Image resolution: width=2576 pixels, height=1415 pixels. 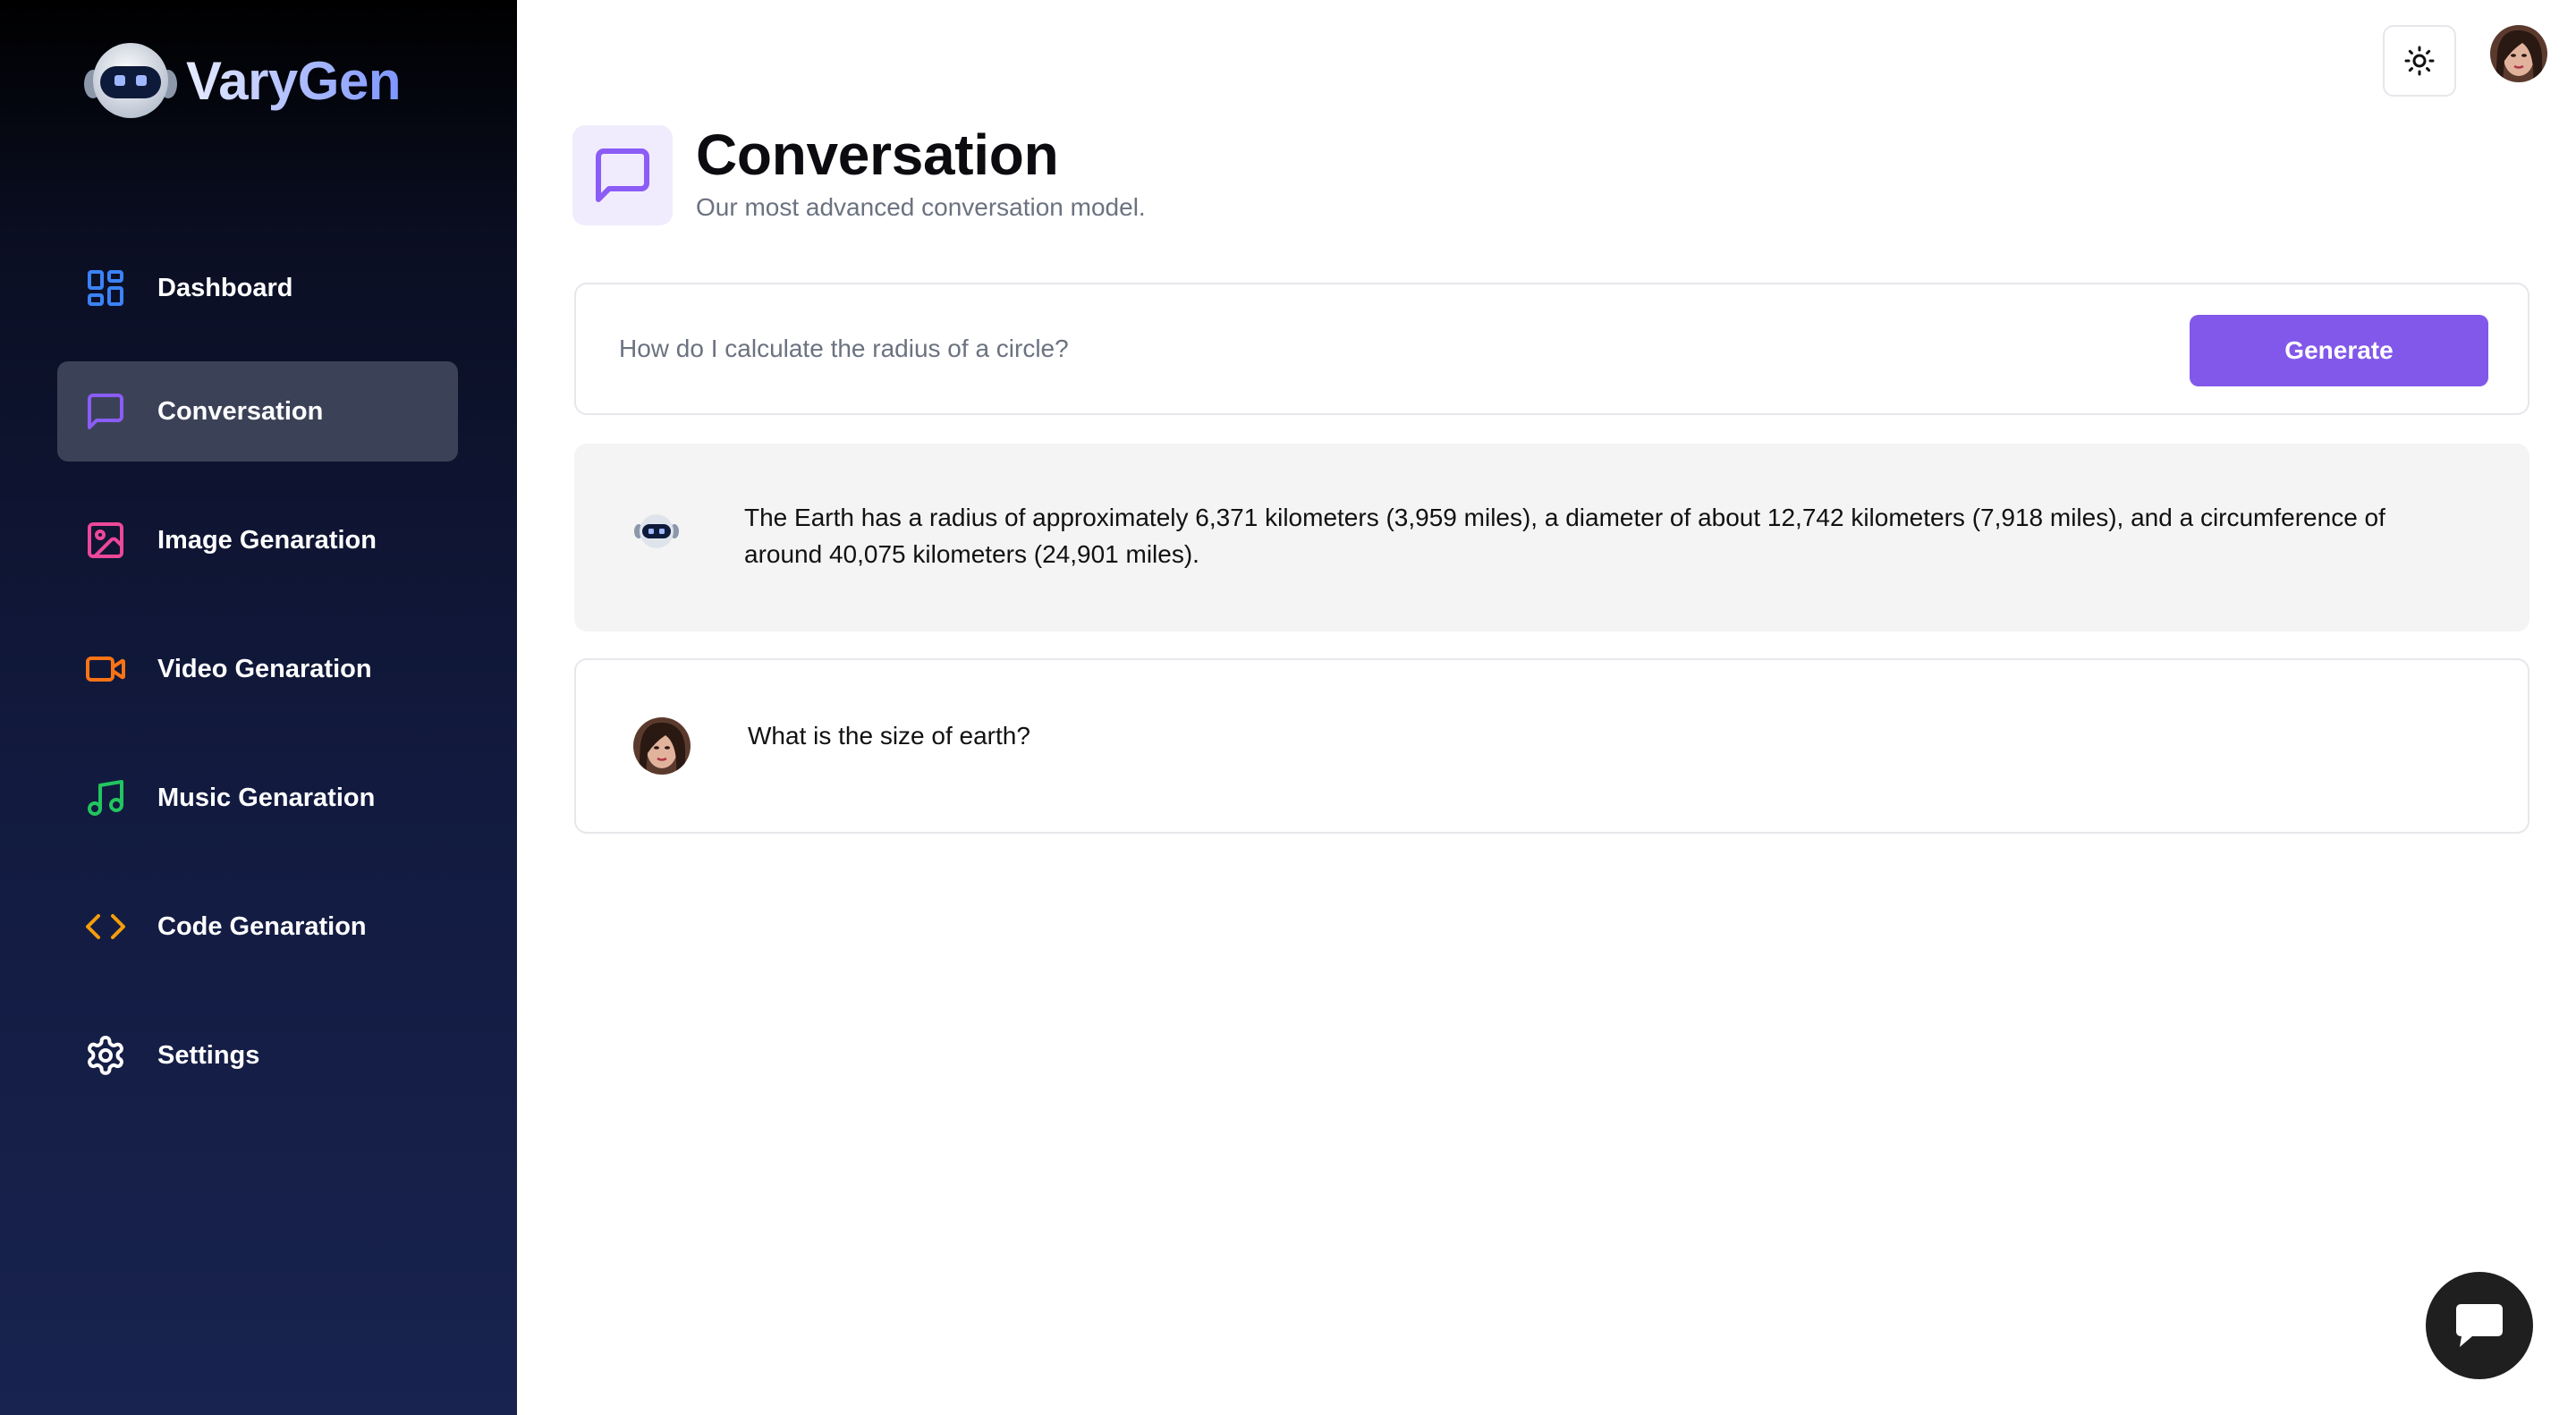 I want to click on sun-icon, so click(x=2419, y=61).